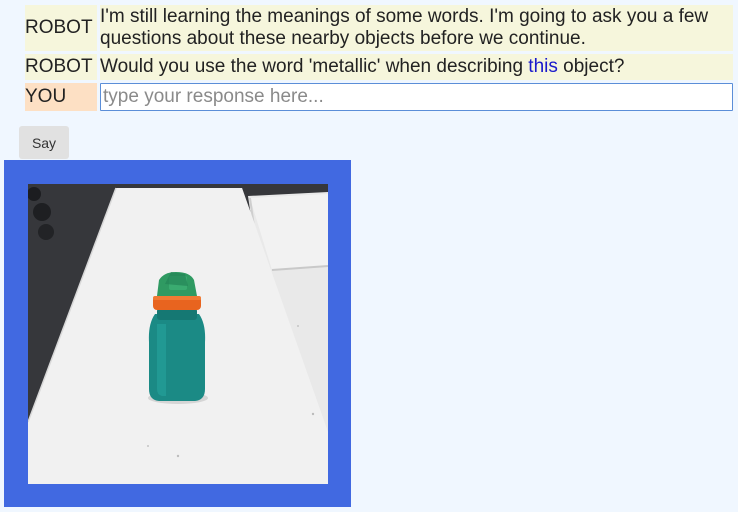 The image size is (738, 512). I want to click on dialog-turn-user: YOU, so click(379, 97).